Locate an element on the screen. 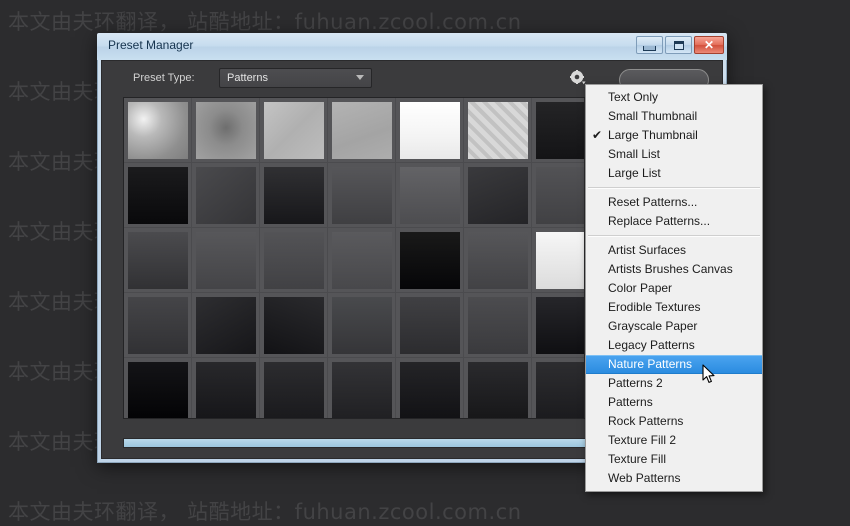  menu-item-label: Grayscale Paper is located at coordinates (653, 326).